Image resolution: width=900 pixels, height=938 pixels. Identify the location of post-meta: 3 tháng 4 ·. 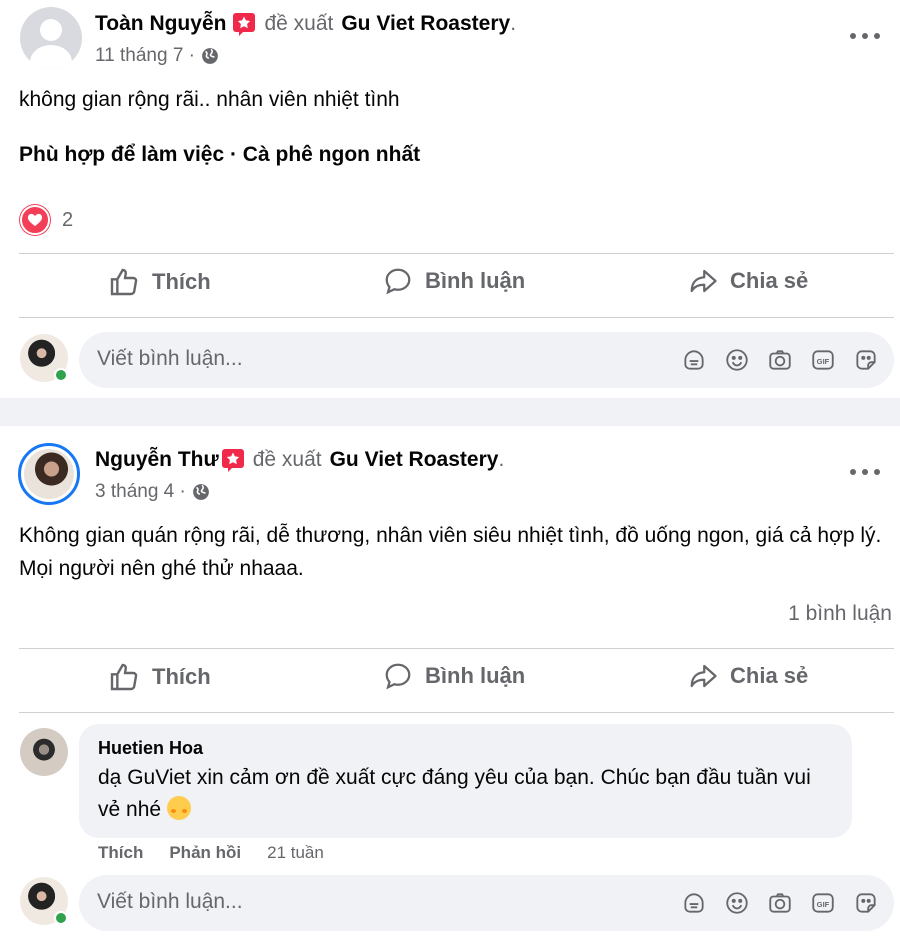
(152, 492).